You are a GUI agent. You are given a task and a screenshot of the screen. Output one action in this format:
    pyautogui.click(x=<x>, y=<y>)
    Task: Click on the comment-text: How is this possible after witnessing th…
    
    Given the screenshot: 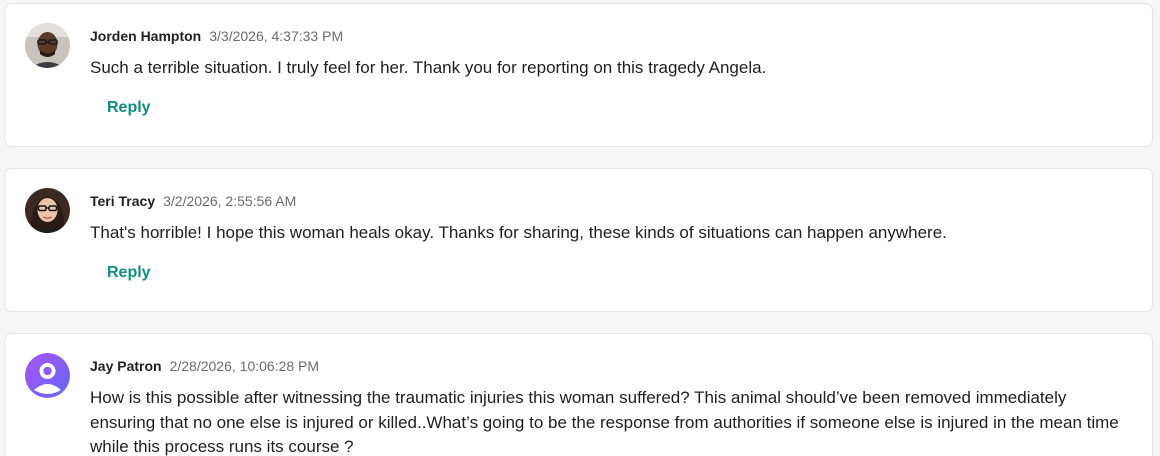 What is the action you would take?
    pyautogui.click(x=604, y=422)
    